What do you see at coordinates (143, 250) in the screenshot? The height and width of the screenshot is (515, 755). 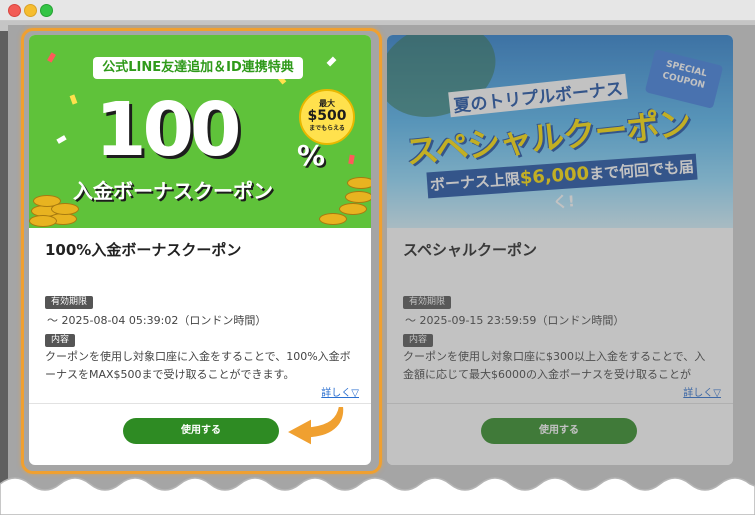 I see `coupon-title: 100%入金ボーナスクーポン` at bounding box center [143, 250].